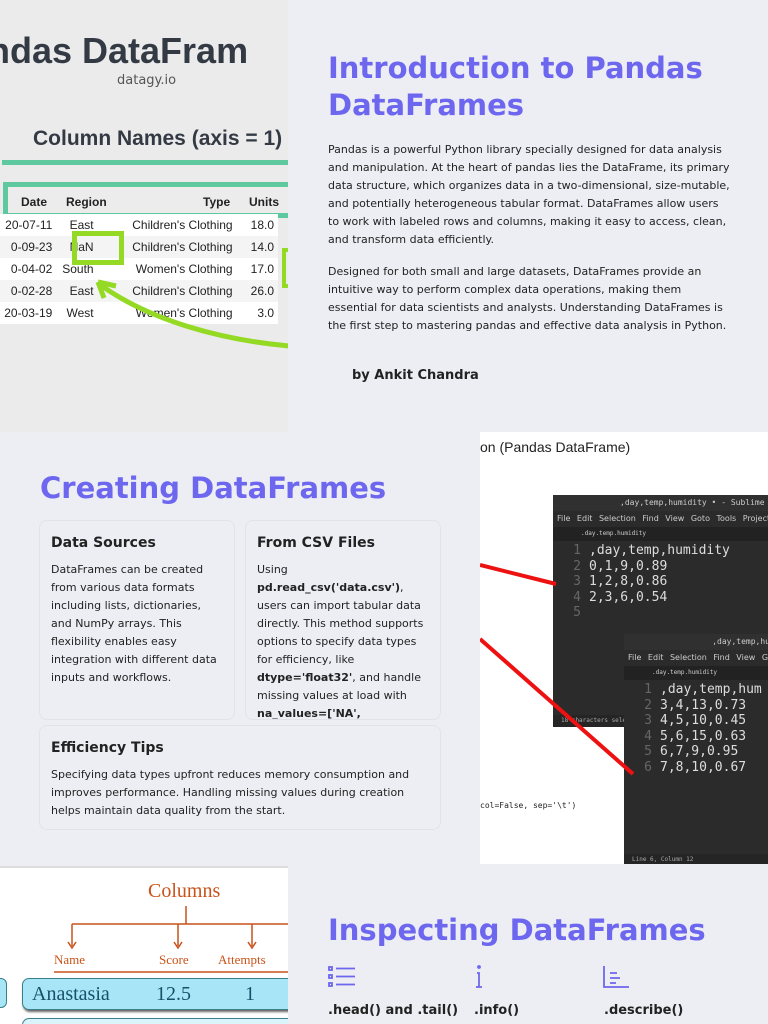  I want to click on list-icon, so click(341, 976).